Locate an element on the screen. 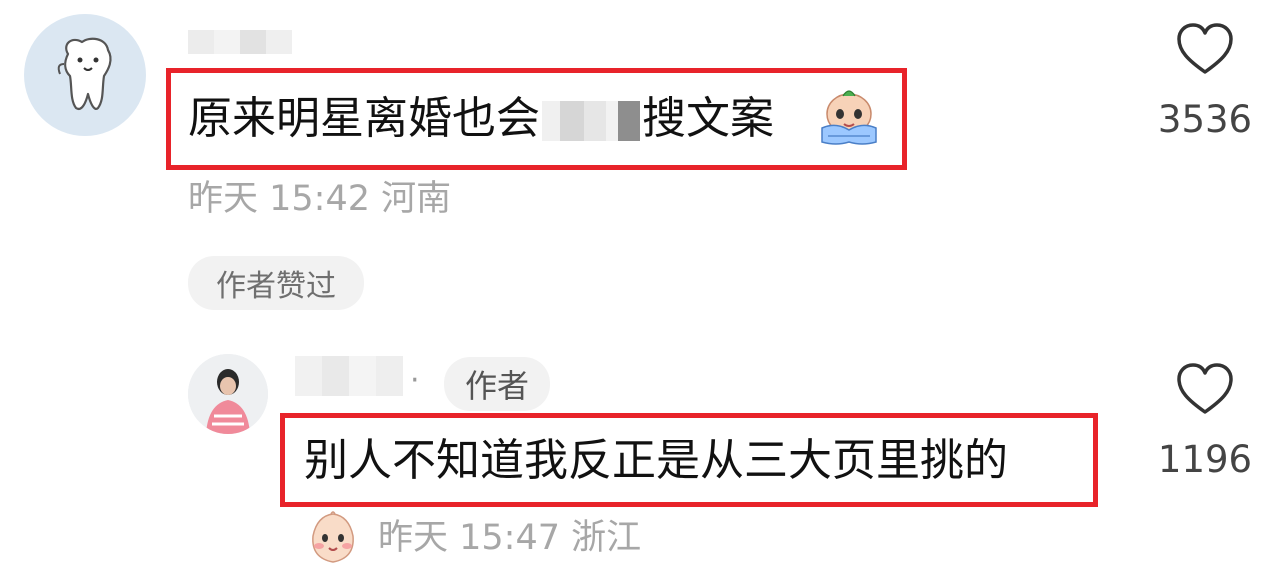 The width and height of the screenshot is (1282, 584). like-count: 3536 is located at coordinates (1205, 119).